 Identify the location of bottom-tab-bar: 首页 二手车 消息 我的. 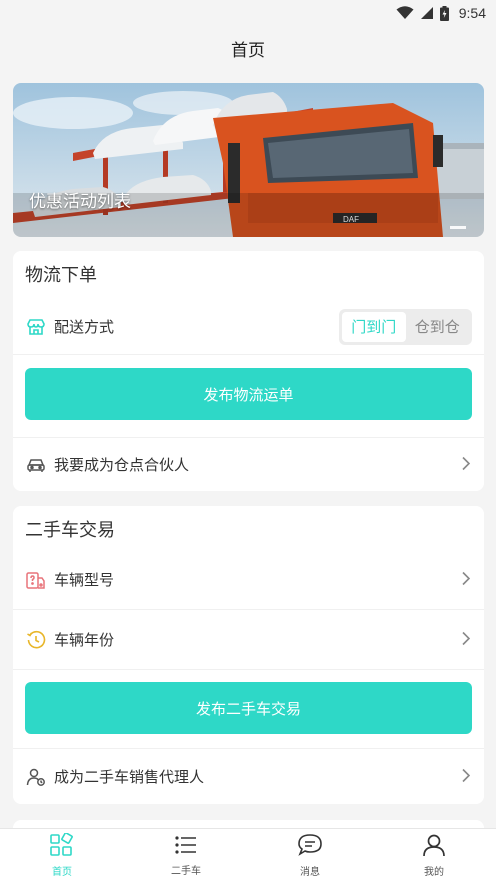
(248, 855).